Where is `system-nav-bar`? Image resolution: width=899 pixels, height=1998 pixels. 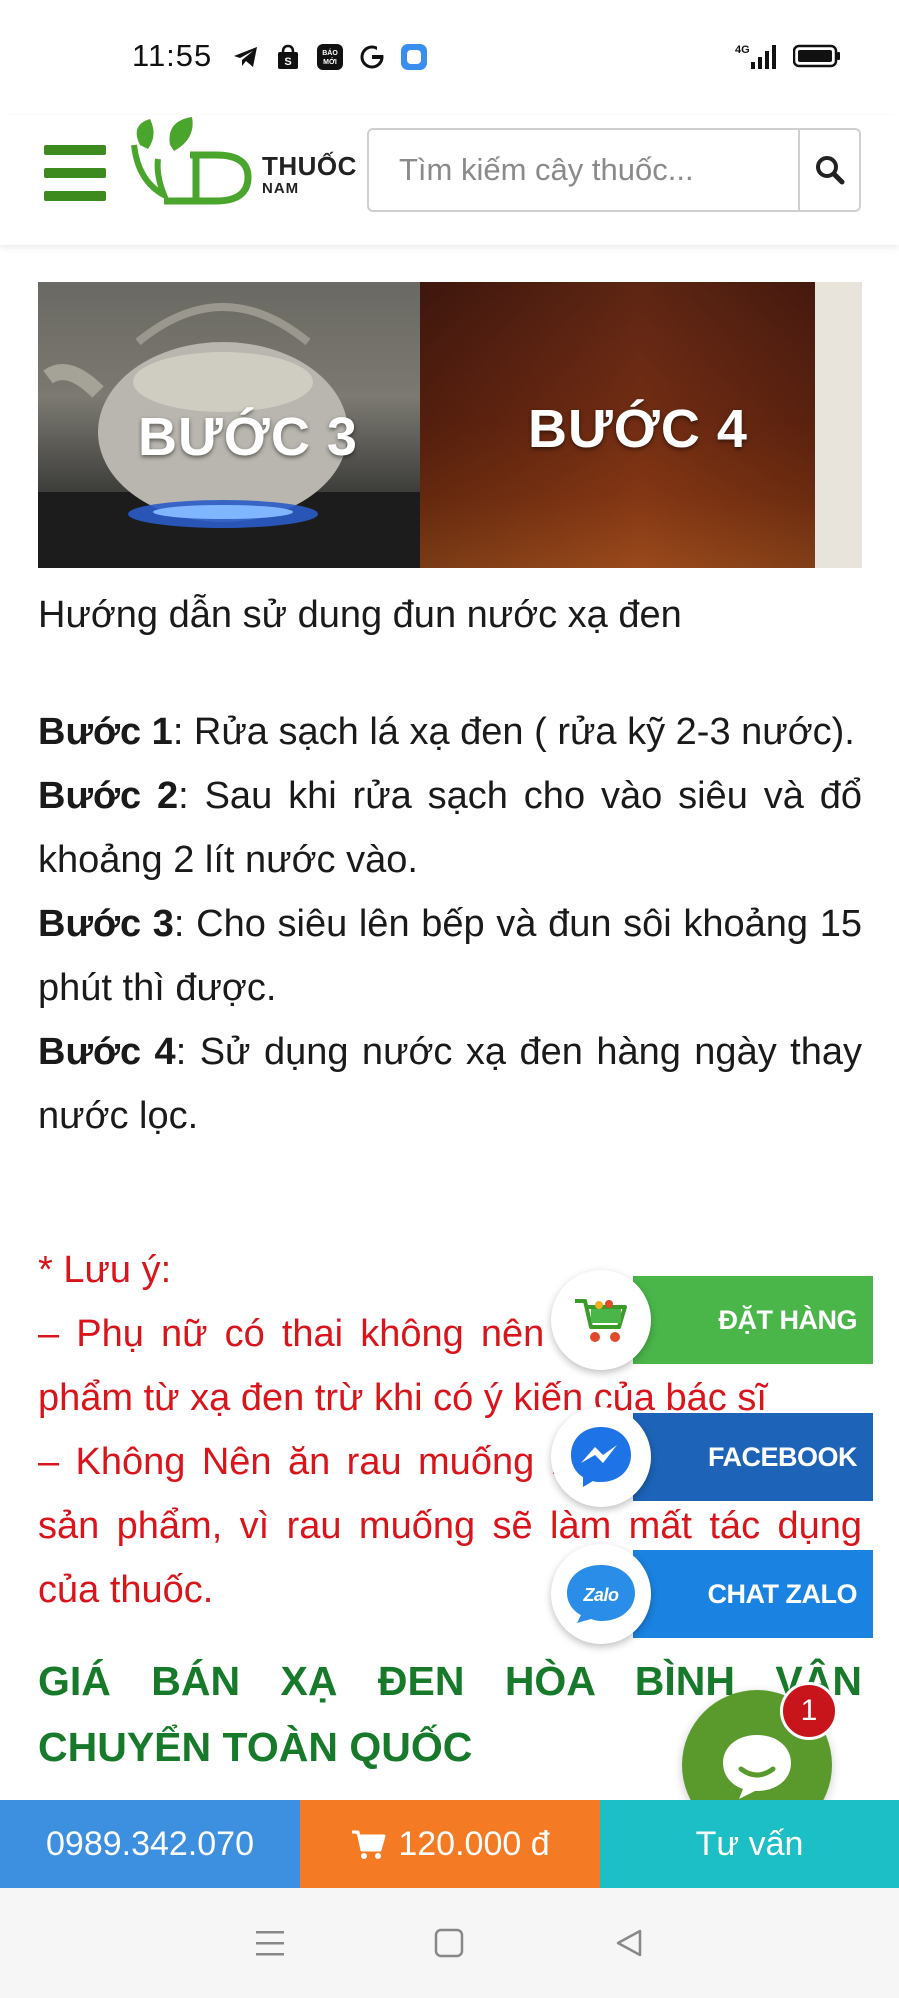
system-nav-bar is located at coordinates (449, 1943).